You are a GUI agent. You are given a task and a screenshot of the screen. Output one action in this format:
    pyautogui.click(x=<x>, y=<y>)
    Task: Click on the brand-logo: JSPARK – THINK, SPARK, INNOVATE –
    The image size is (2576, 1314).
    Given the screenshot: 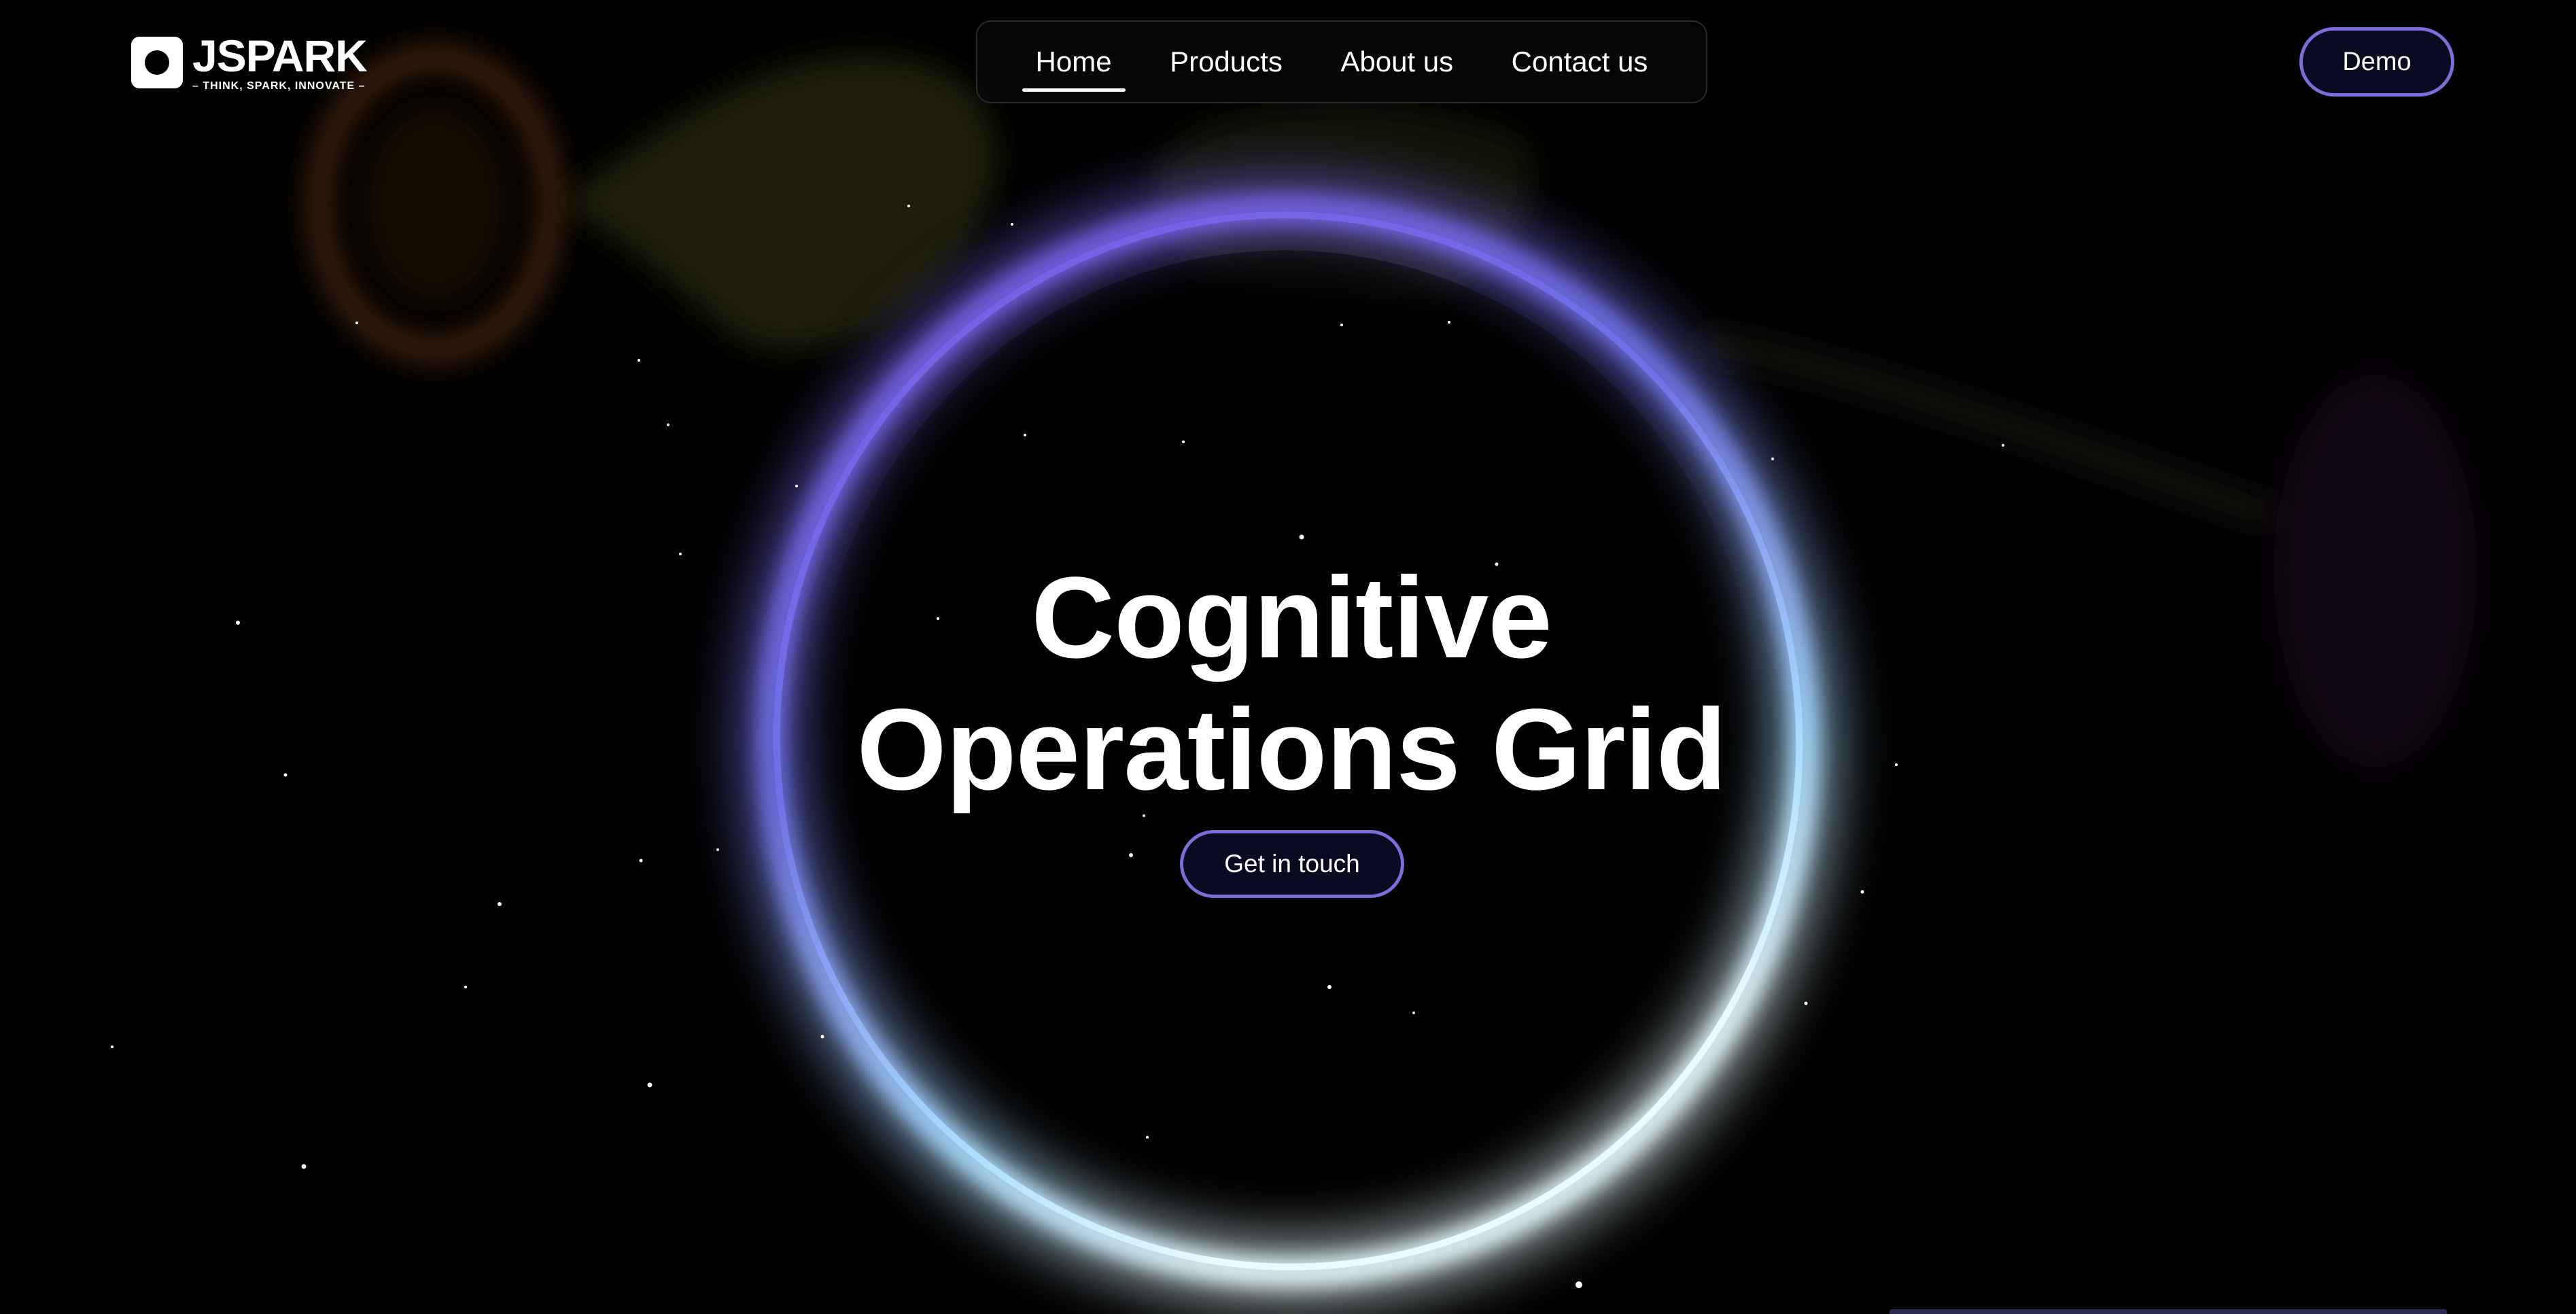 What is the action you would take?
    pyautogui.click(x=257, y=62)
    